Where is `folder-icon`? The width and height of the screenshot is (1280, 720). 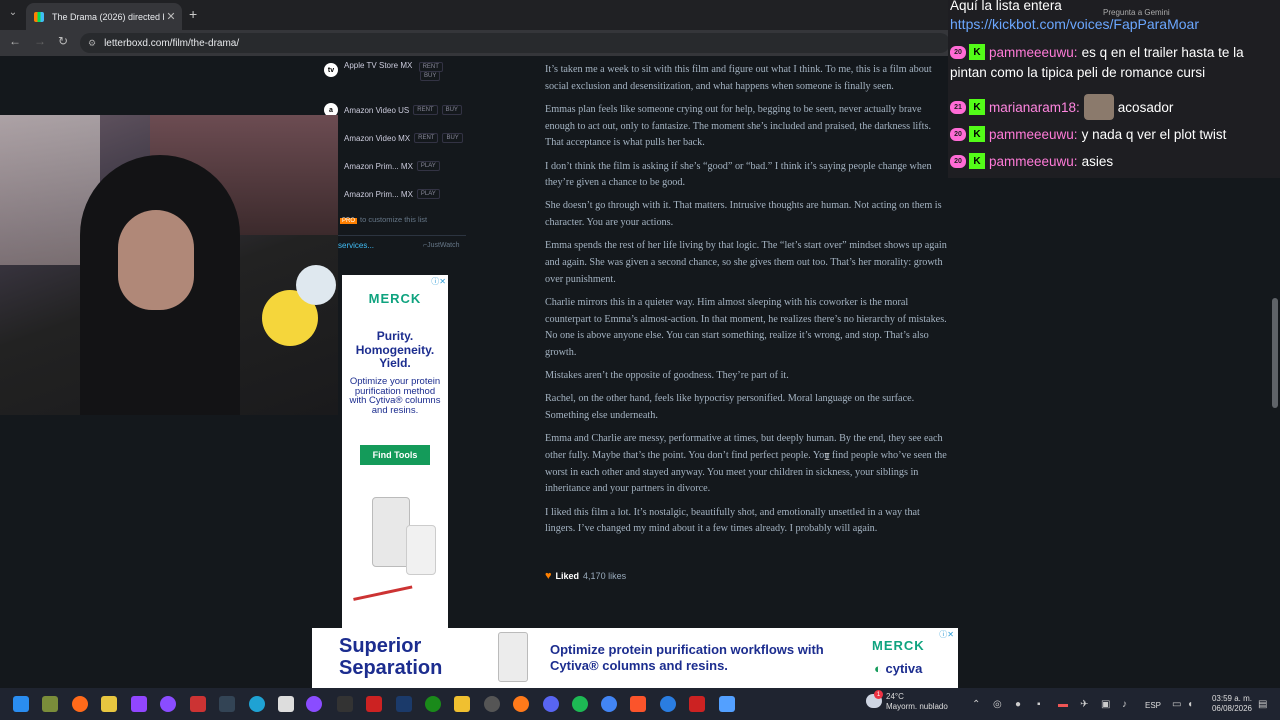 folder-icon is located at coordinates (462, 704).